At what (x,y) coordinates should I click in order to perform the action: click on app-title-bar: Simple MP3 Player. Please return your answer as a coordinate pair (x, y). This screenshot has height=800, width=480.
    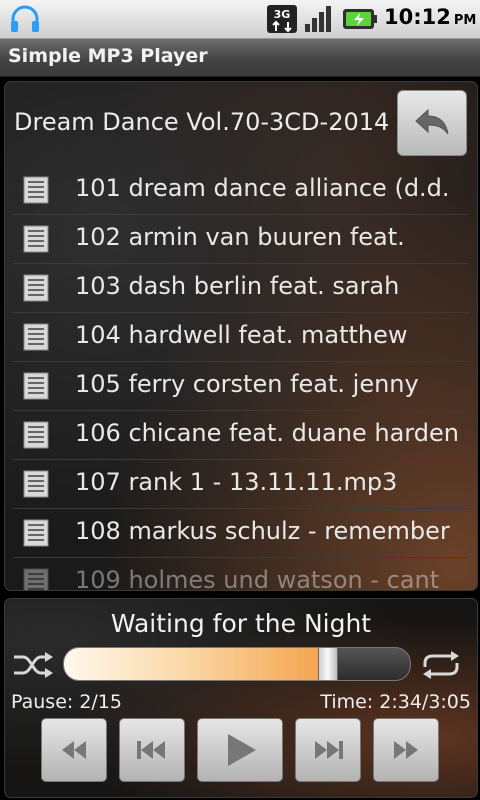
    Looking at the image, I should click on (240, 58).